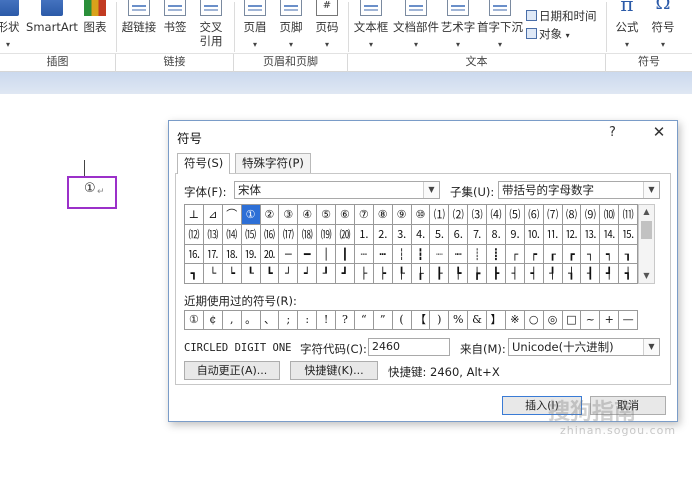 This screenshot has width=692, height=478. Describe the element at coordinates (337, 190) in the screenshot. I see `font-select: 宋体 ▼` at that location.